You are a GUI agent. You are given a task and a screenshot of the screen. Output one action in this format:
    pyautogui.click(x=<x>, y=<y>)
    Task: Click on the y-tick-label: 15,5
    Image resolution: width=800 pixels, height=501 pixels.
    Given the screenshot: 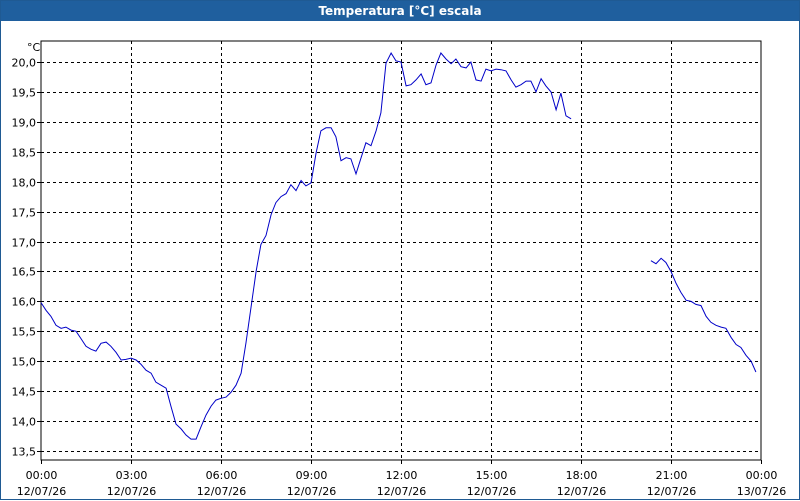 What is the action you would take?
    pyautogui.click(x=24, y=332)
    